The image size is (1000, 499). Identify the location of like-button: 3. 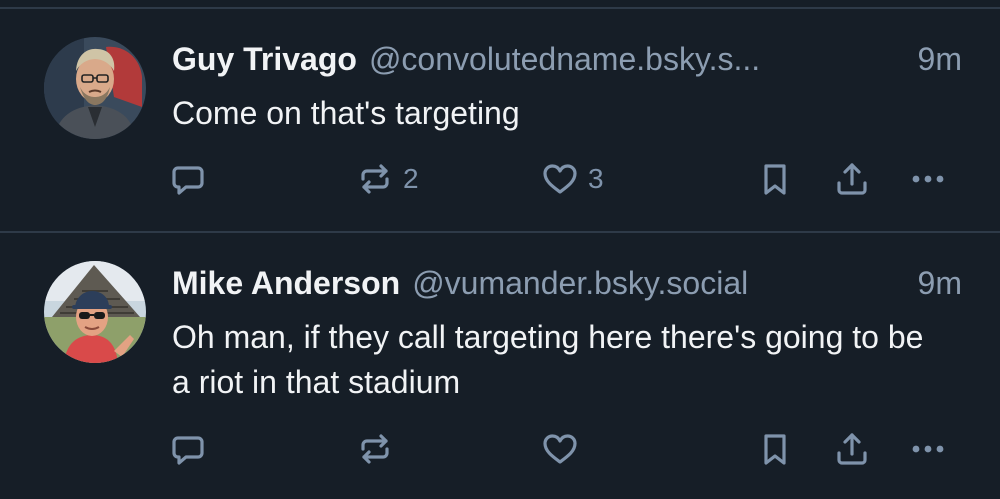
(572, 179).